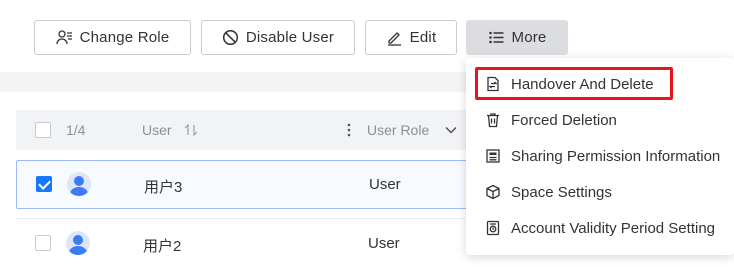 The width and height of the screenshot is (734, 267). I want to click on clock-card-icon, so click(493, 228).